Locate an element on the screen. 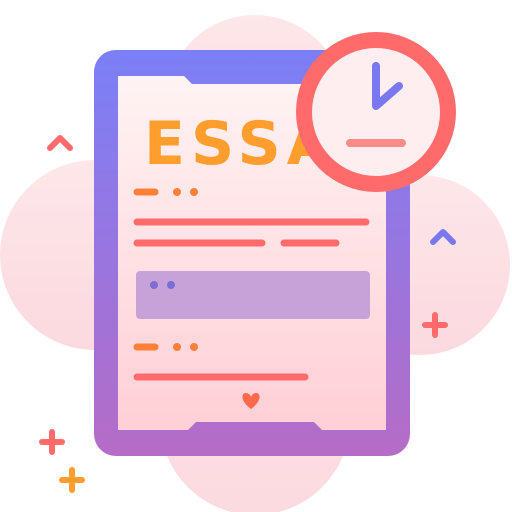 This screenshot has width=512, height=512. chevron-up-icon is located at coordinates (60, 143).